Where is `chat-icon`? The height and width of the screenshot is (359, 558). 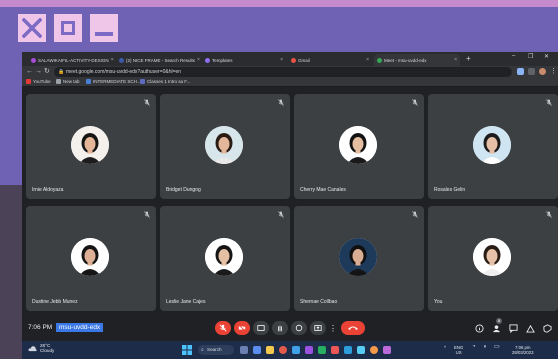
chat-icon is located at coordinates (513, 328).